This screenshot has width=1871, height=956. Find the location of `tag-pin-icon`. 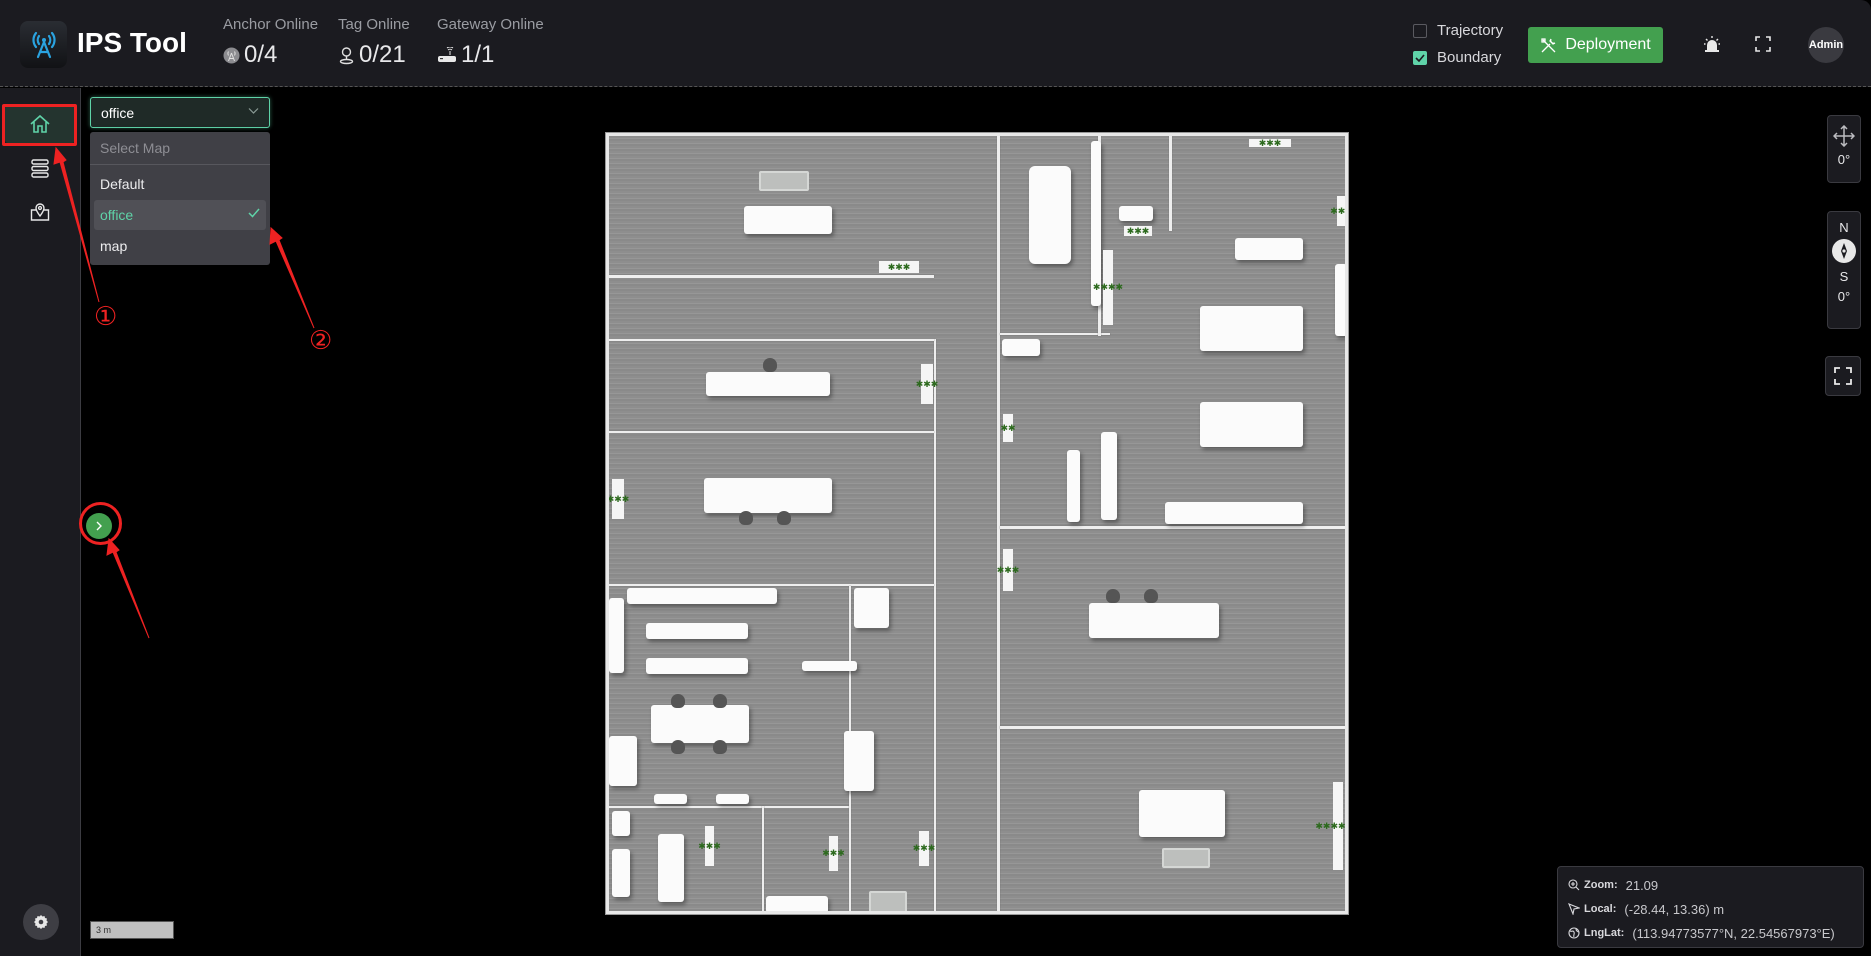

tag-pin-icon is located at coordinates (346, 55).